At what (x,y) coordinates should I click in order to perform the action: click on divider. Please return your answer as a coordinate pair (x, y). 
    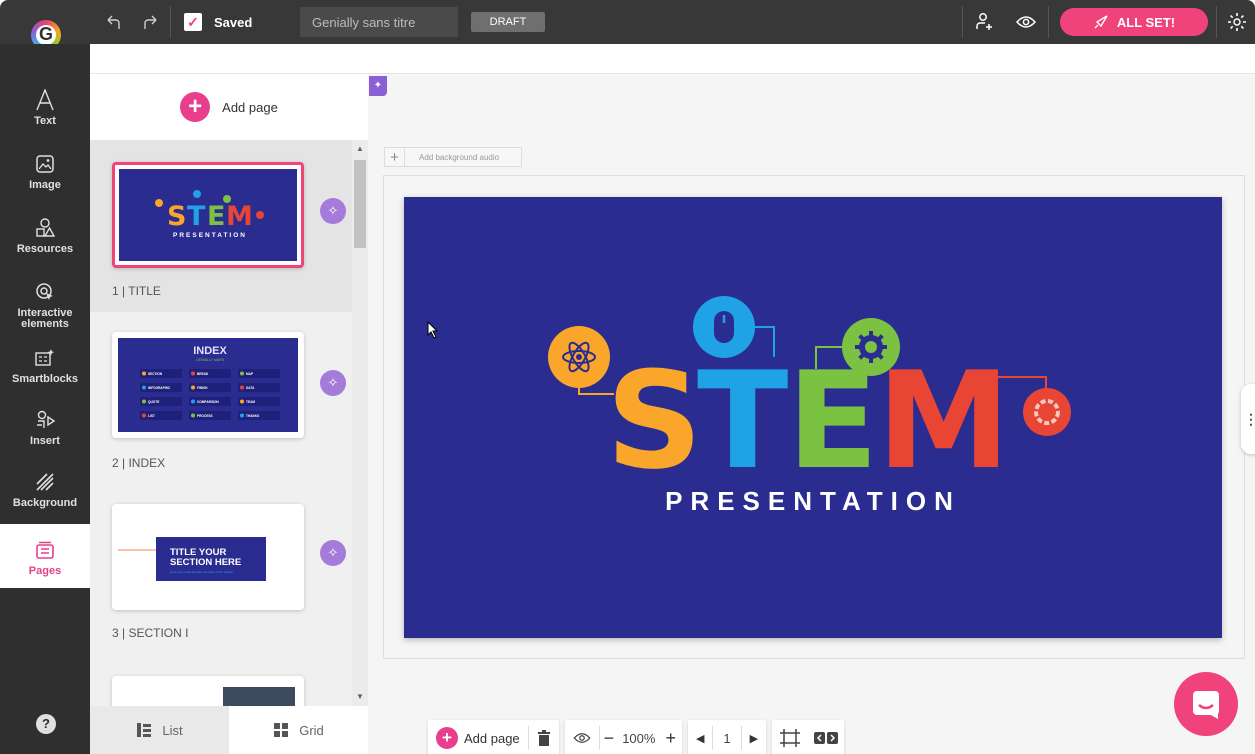
    Looking at the image, I should click on (1216, 22).